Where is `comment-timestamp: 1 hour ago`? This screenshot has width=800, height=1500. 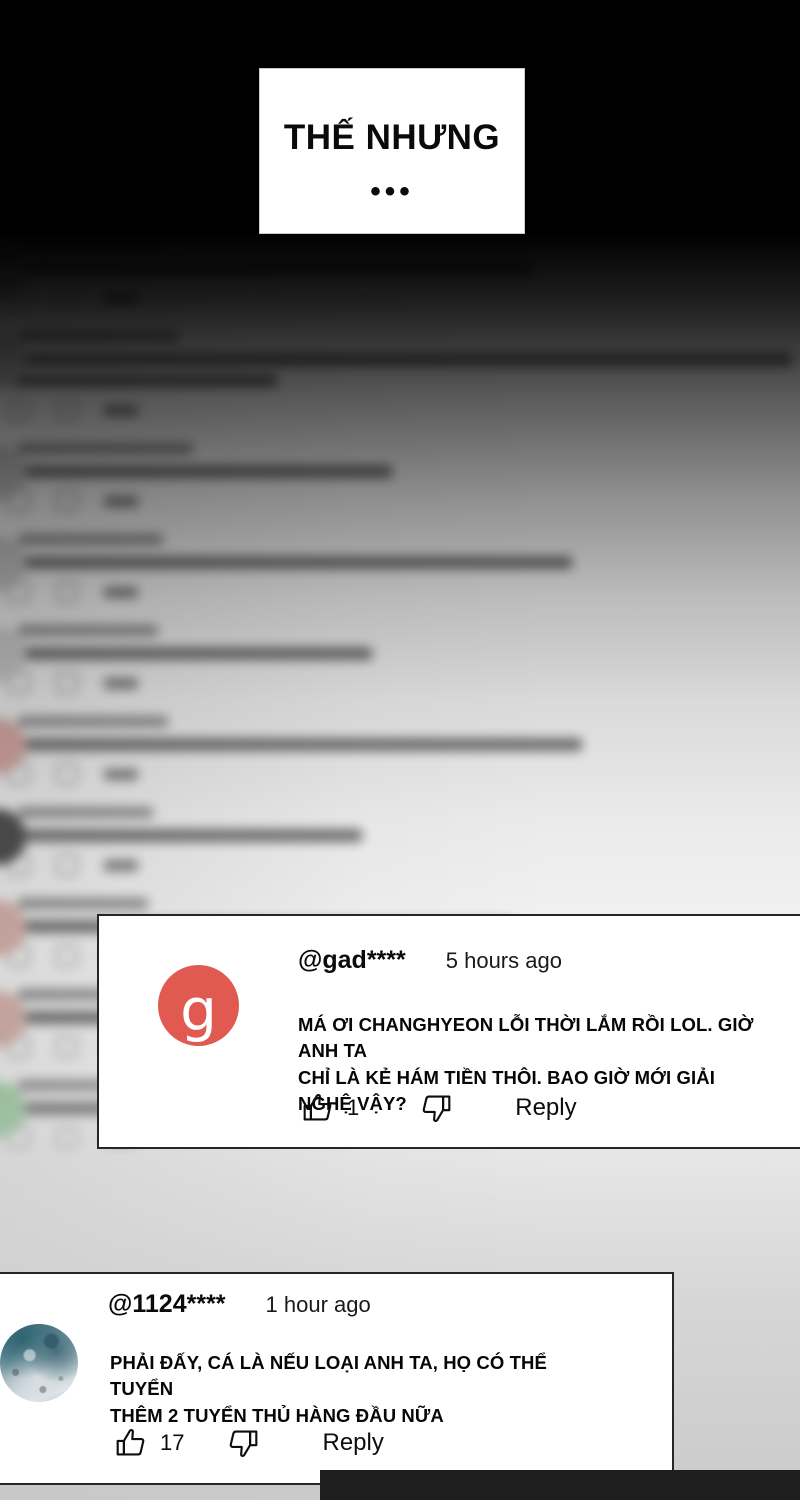
comment-timestamp: 1 hour ago is located at coordinates (318, 1304).